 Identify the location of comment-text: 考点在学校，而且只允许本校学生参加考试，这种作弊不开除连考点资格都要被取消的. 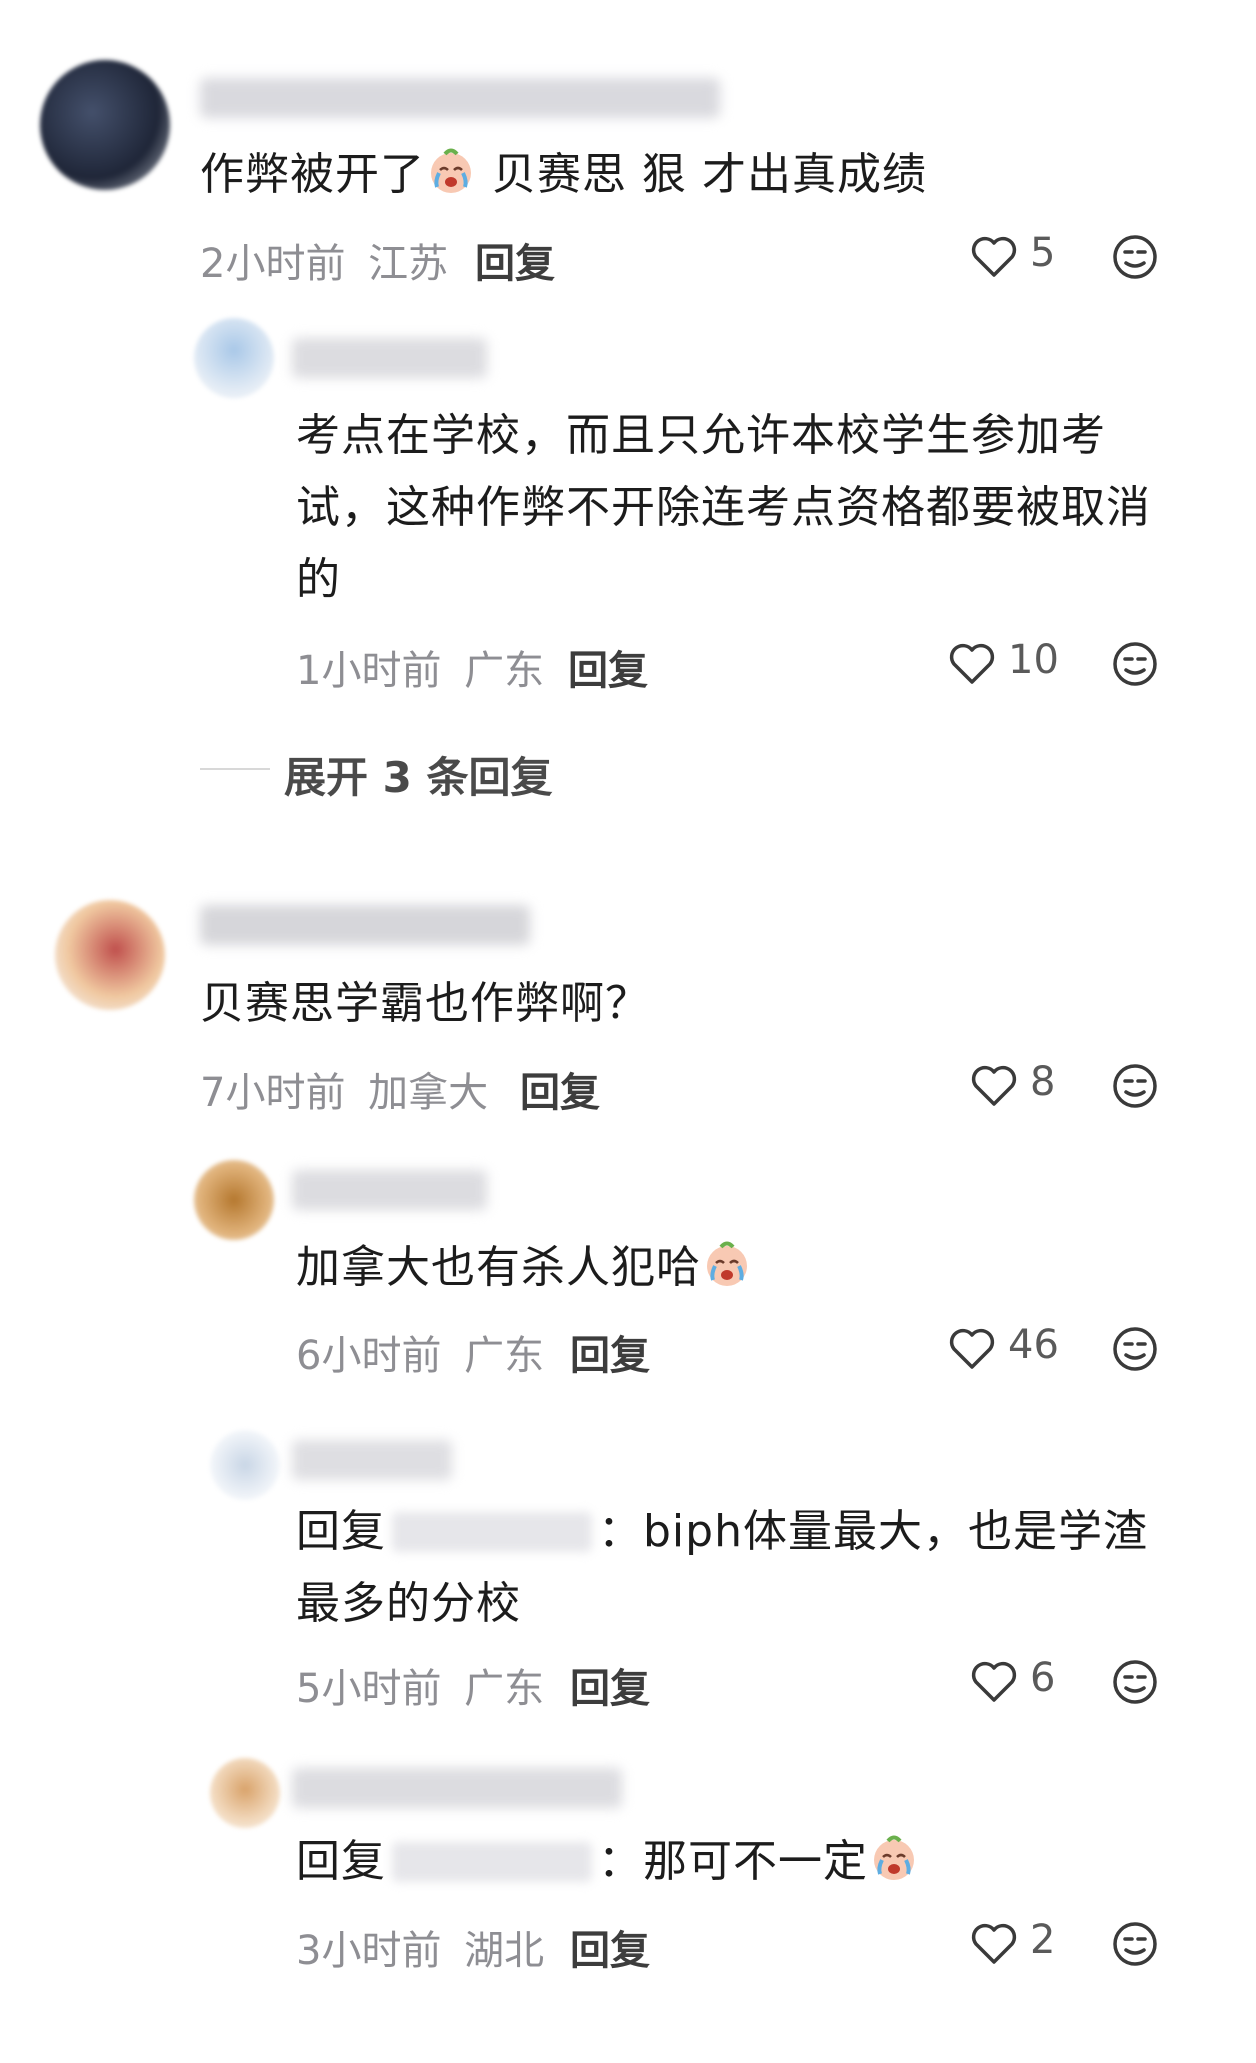
(723, 507).